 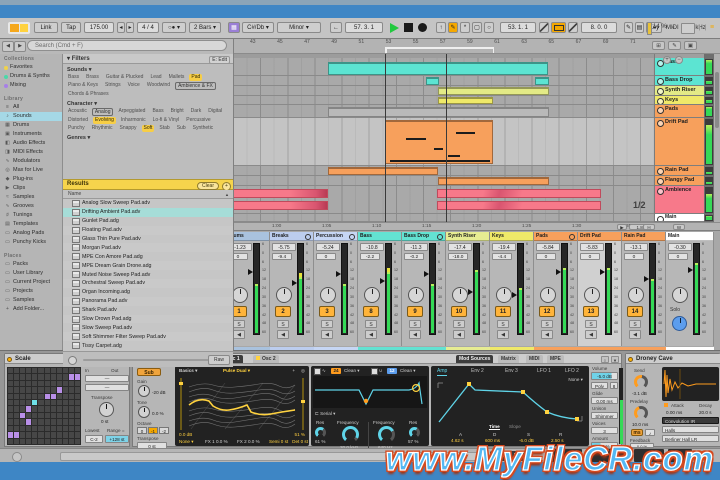 I want to click on filter-tag: Soft, so click(x=148, y=128).